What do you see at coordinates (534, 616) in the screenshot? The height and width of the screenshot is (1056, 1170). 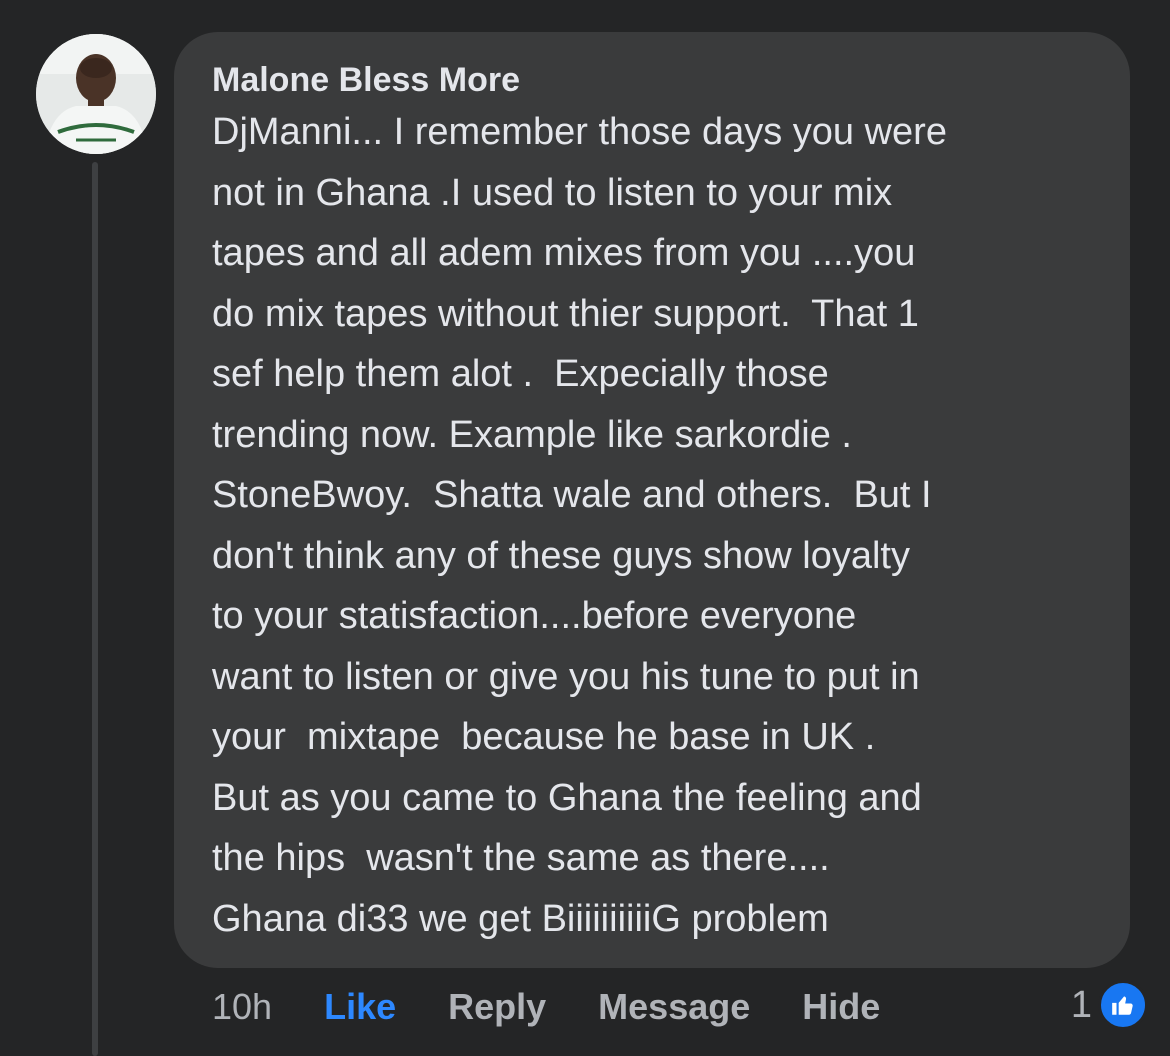 I see `comment-line: to your statisfaction....before everyone` at bounding box center [534, 616].